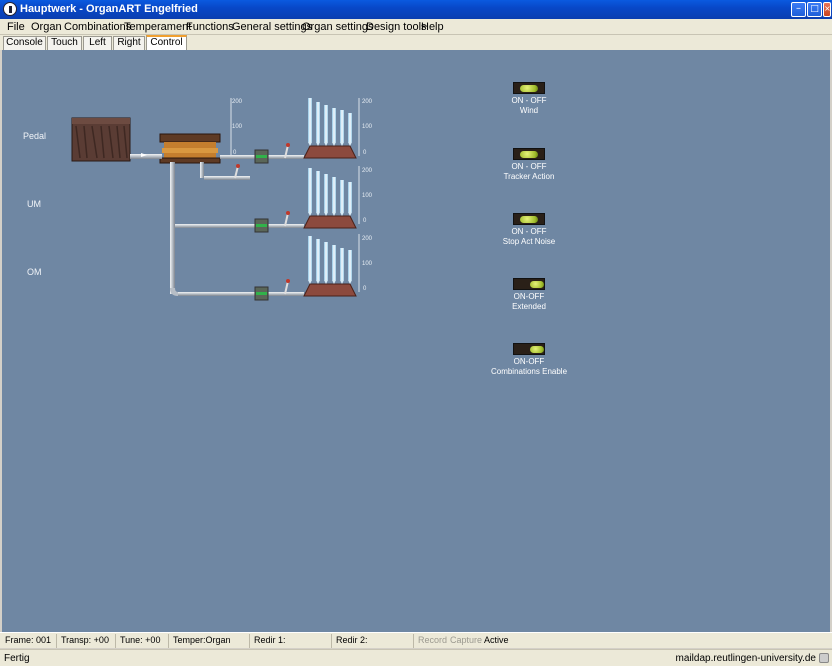  Describe the element at coordinates (46, 27) in the screenshot. I see `menu-organ: Organ` at that location.